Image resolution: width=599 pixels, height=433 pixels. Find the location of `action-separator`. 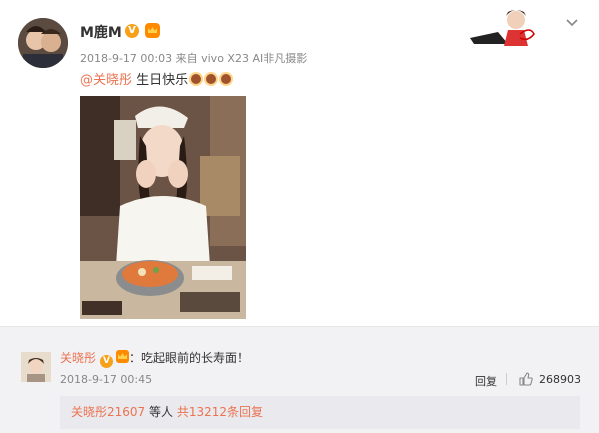

action-separator is located at coordinates (506, 379).